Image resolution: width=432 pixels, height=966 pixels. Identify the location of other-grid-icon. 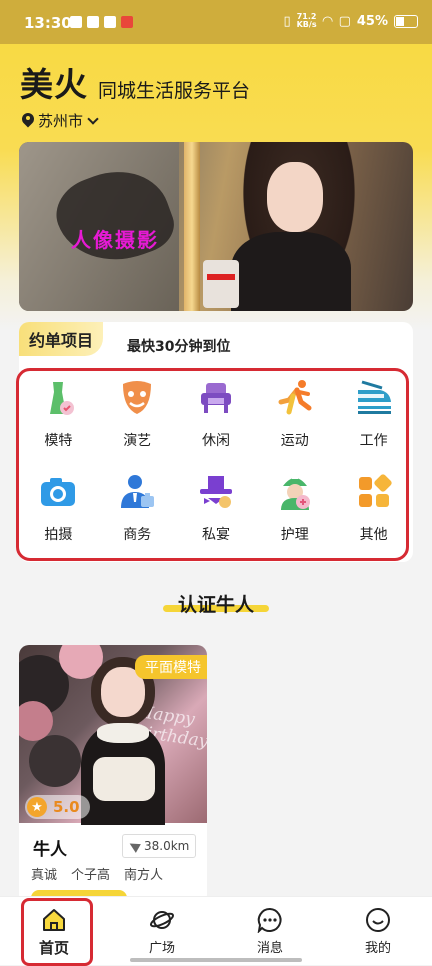
(374, 492).